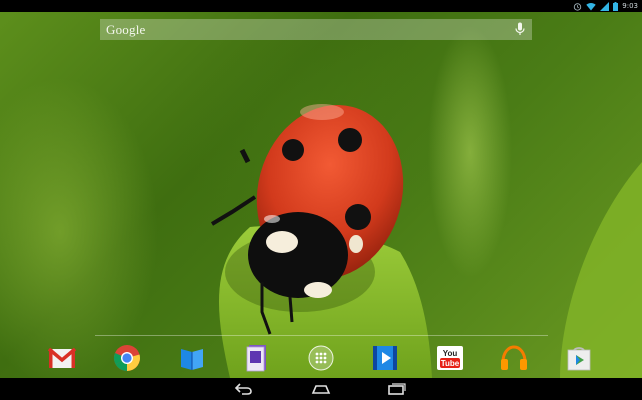  Describe the element at coordinates (514, 358) in the screenshot. I see `play-music-icon` at that location.